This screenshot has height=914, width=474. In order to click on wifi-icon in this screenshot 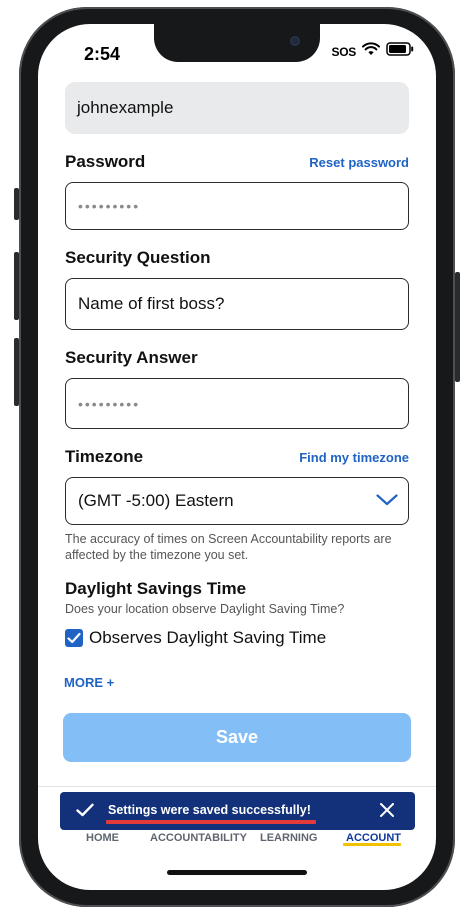, I will do `click(371, 51)`.